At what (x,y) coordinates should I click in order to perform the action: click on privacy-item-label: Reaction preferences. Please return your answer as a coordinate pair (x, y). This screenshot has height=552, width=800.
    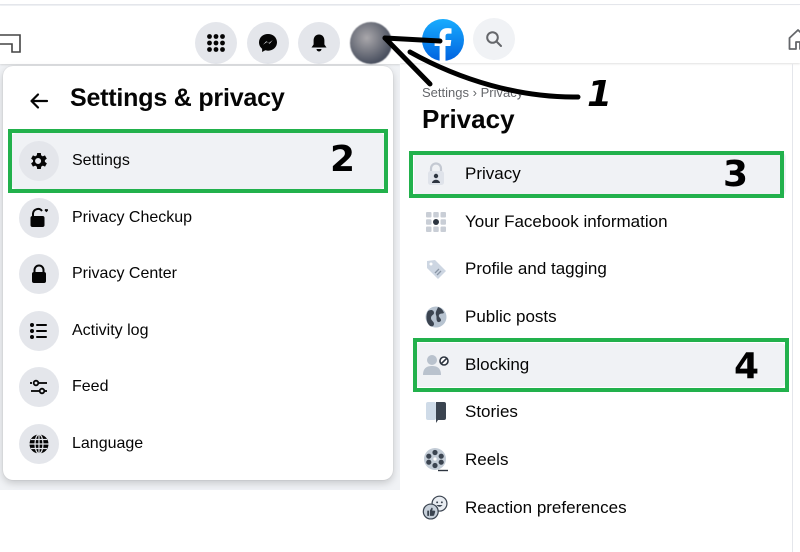
    Looking at the image, I should click on (546, 507).